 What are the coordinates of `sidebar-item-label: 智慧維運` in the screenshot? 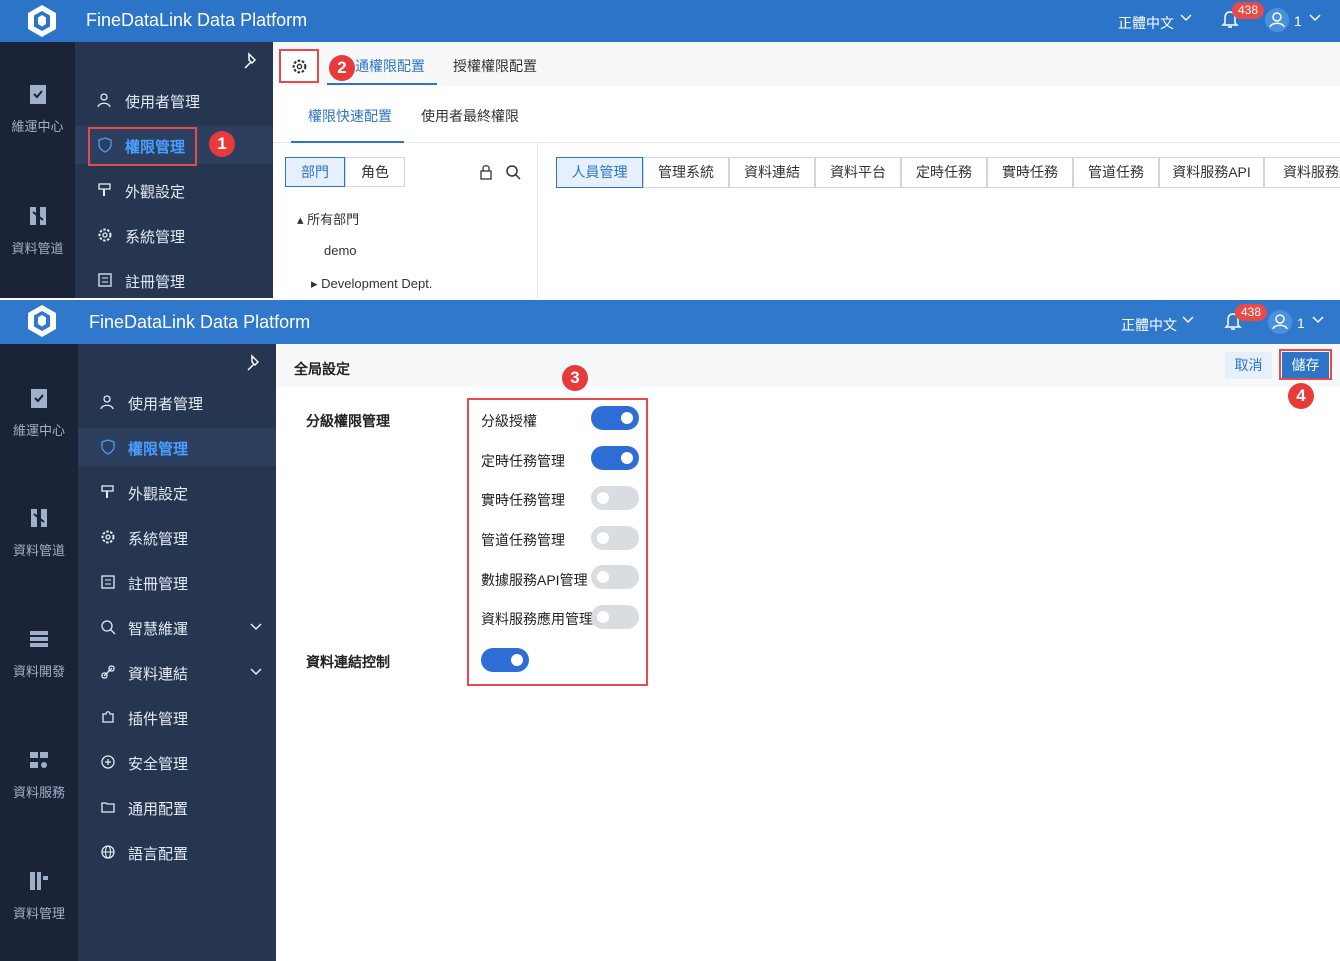 It's located at (158, 629).